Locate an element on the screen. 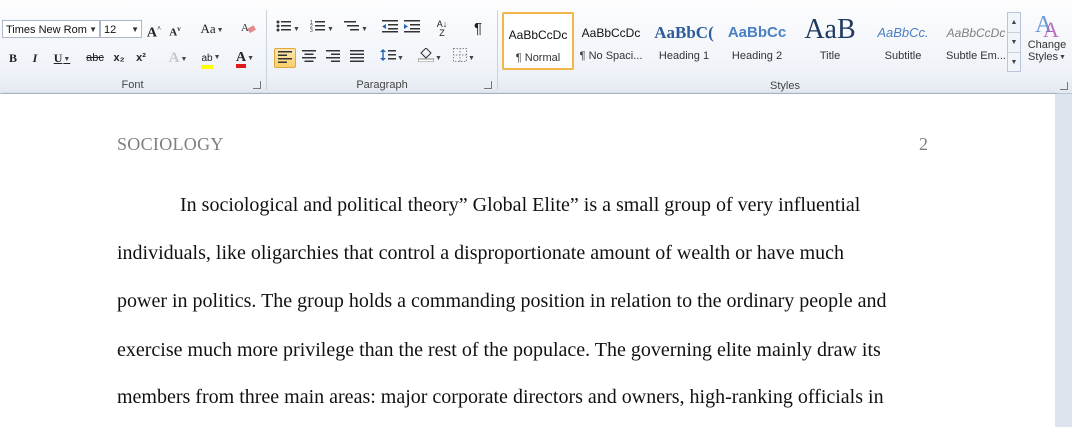 The height and width of the screenshot is (427, 1072). sort-icon: A↓Z is located at coordinates (442, 28).